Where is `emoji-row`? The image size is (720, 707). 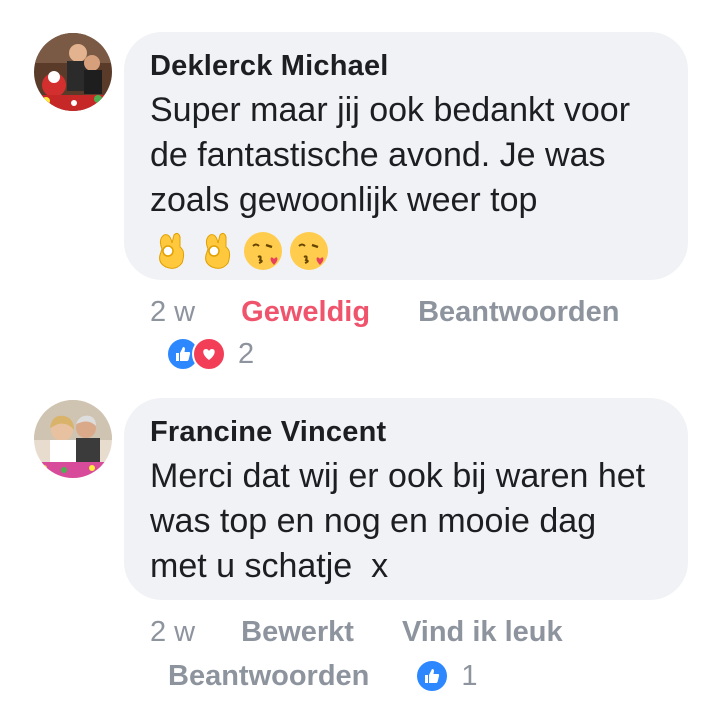
emoji-row is located at coordinates (406, 251).